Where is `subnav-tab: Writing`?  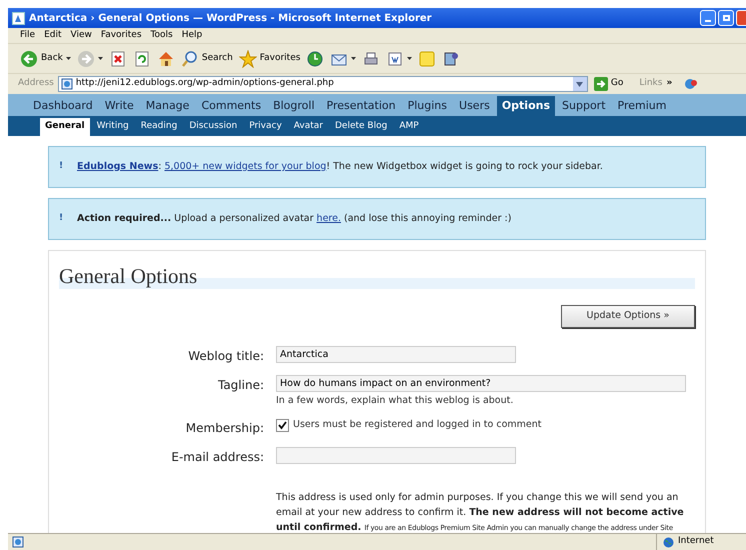 subnav-tab: Writing is located at coordinates (113, 127).